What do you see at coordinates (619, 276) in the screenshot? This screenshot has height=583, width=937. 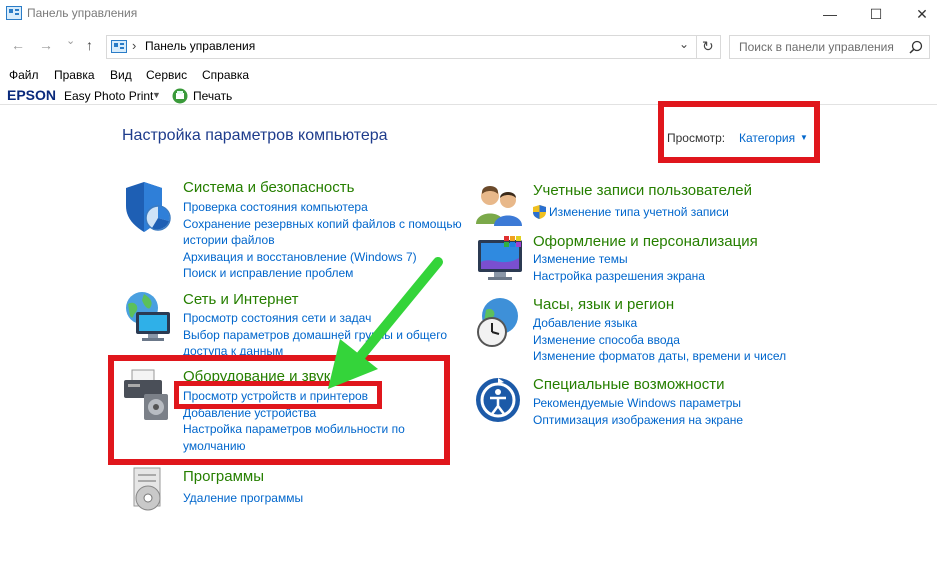 I see `link-screen-resolution: Настройка разрешения экрана` at bounding box center [619, 276].